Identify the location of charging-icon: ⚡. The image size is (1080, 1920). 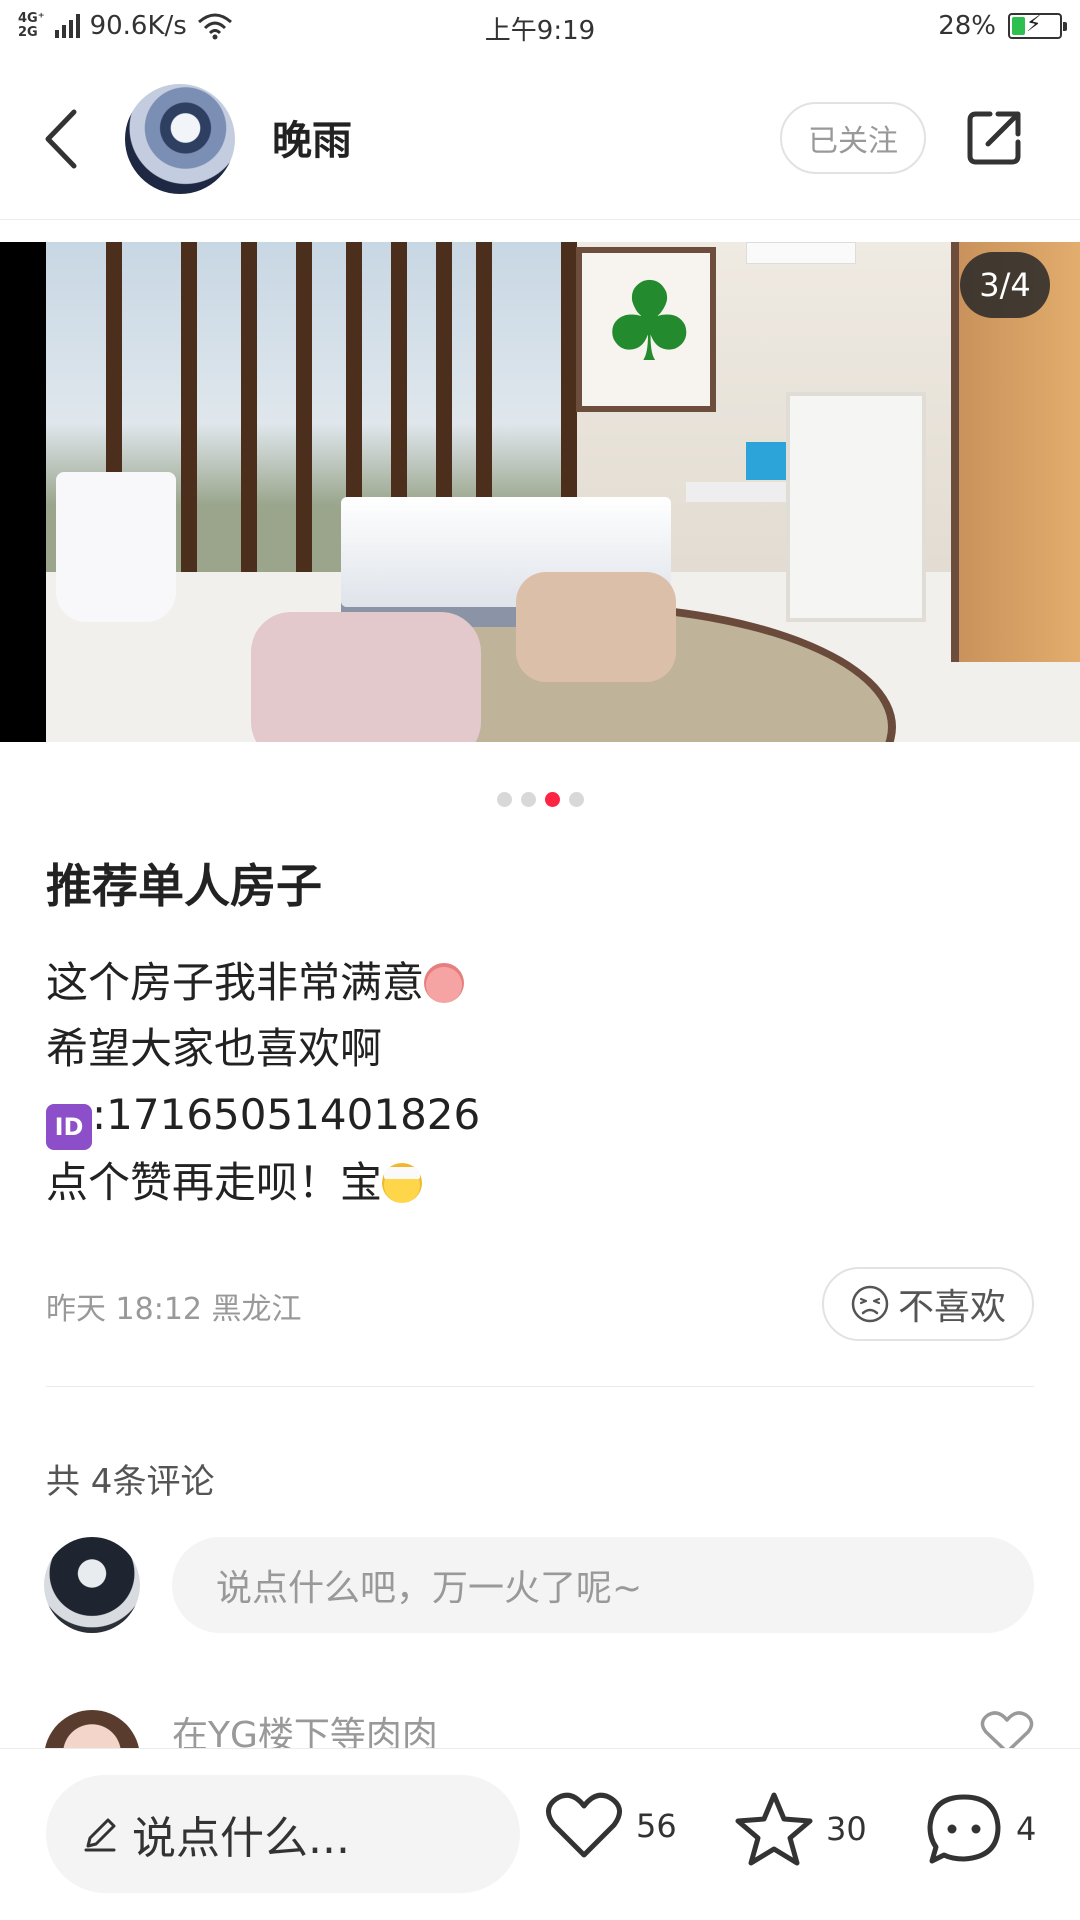
(1034, 24).